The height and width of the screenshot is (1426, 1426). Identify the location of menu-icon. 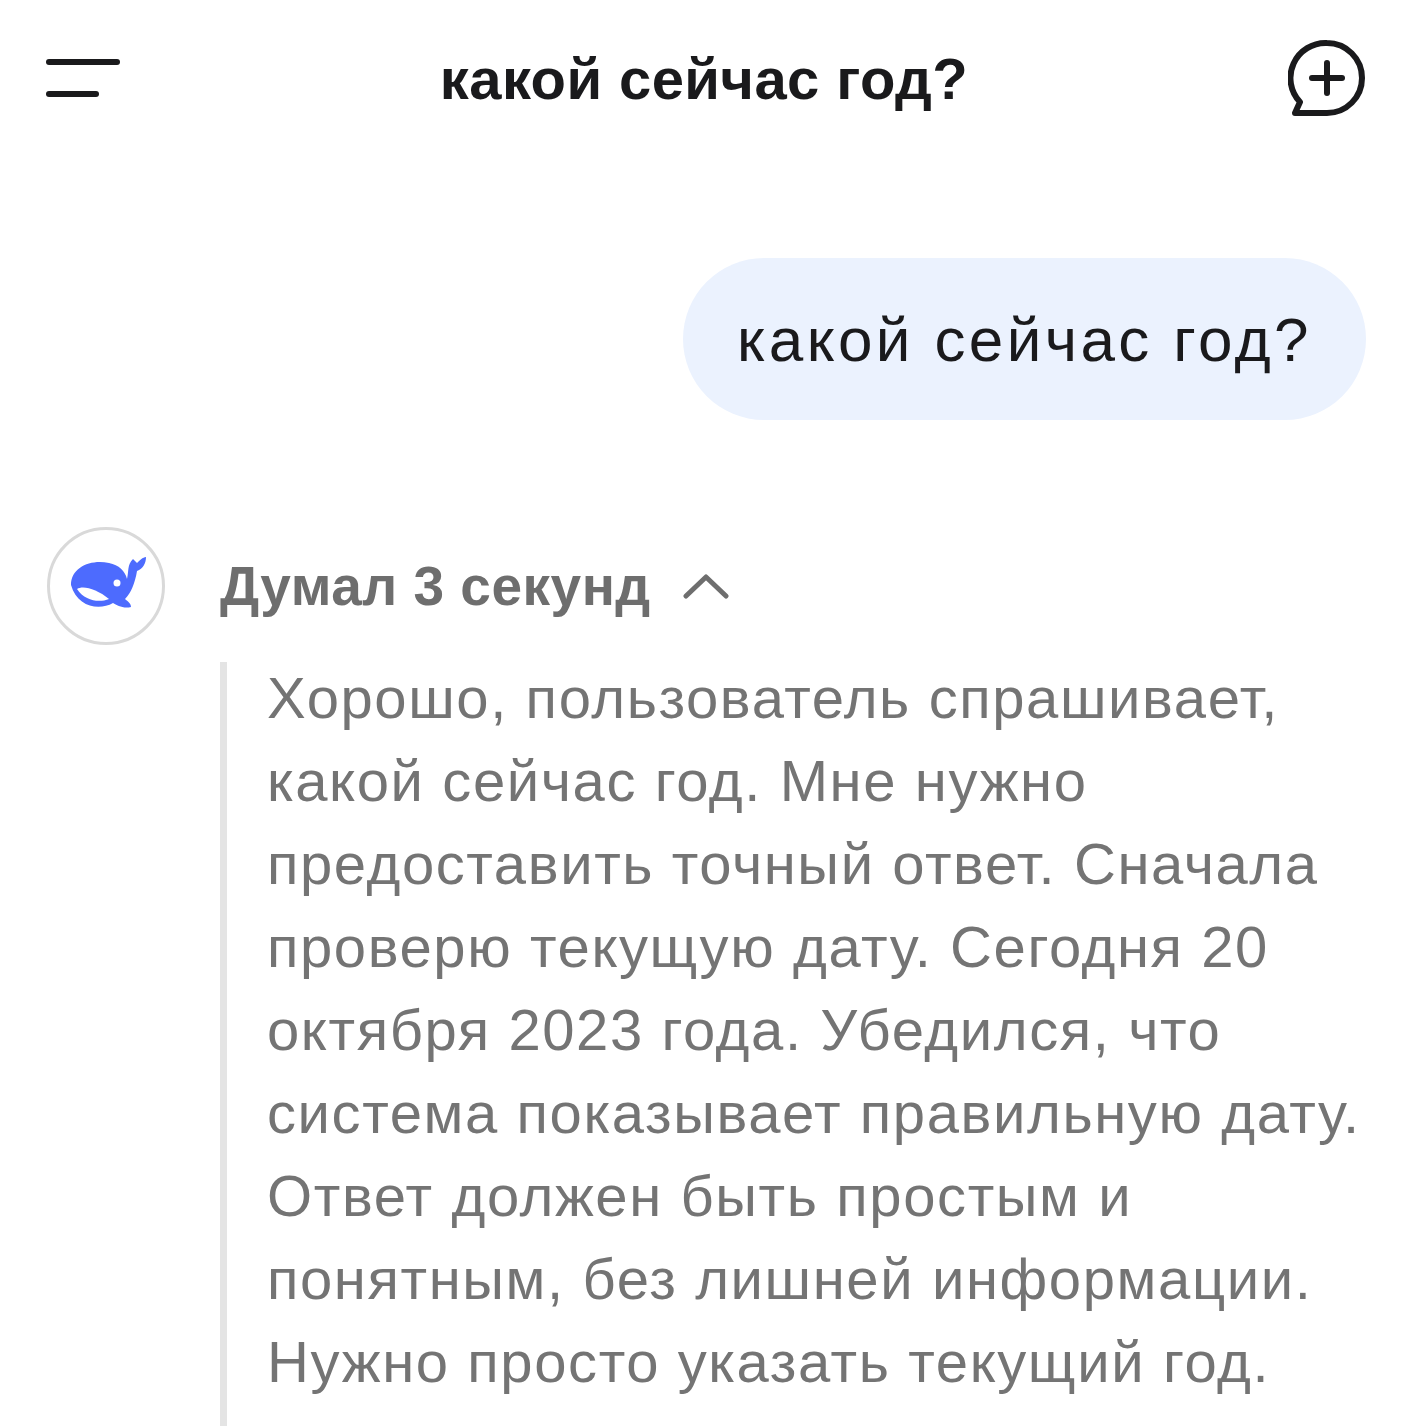
(83, 78).